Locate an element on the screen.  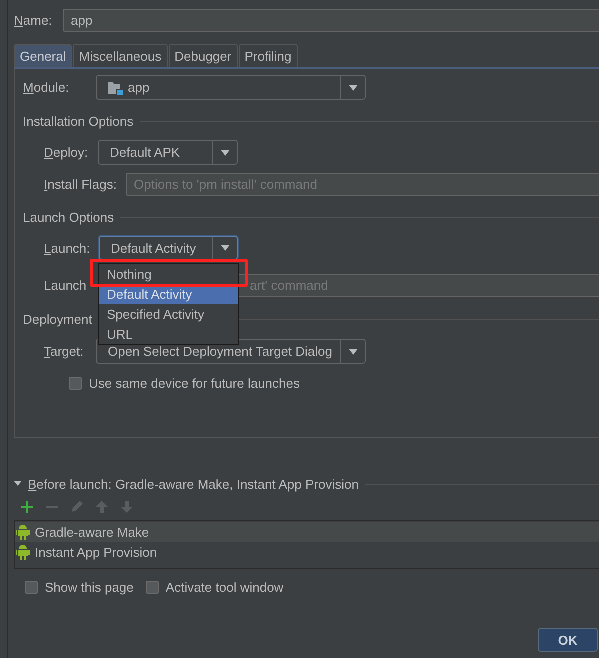
task-item: Instant App Provision is located at coordinates (307, 552).